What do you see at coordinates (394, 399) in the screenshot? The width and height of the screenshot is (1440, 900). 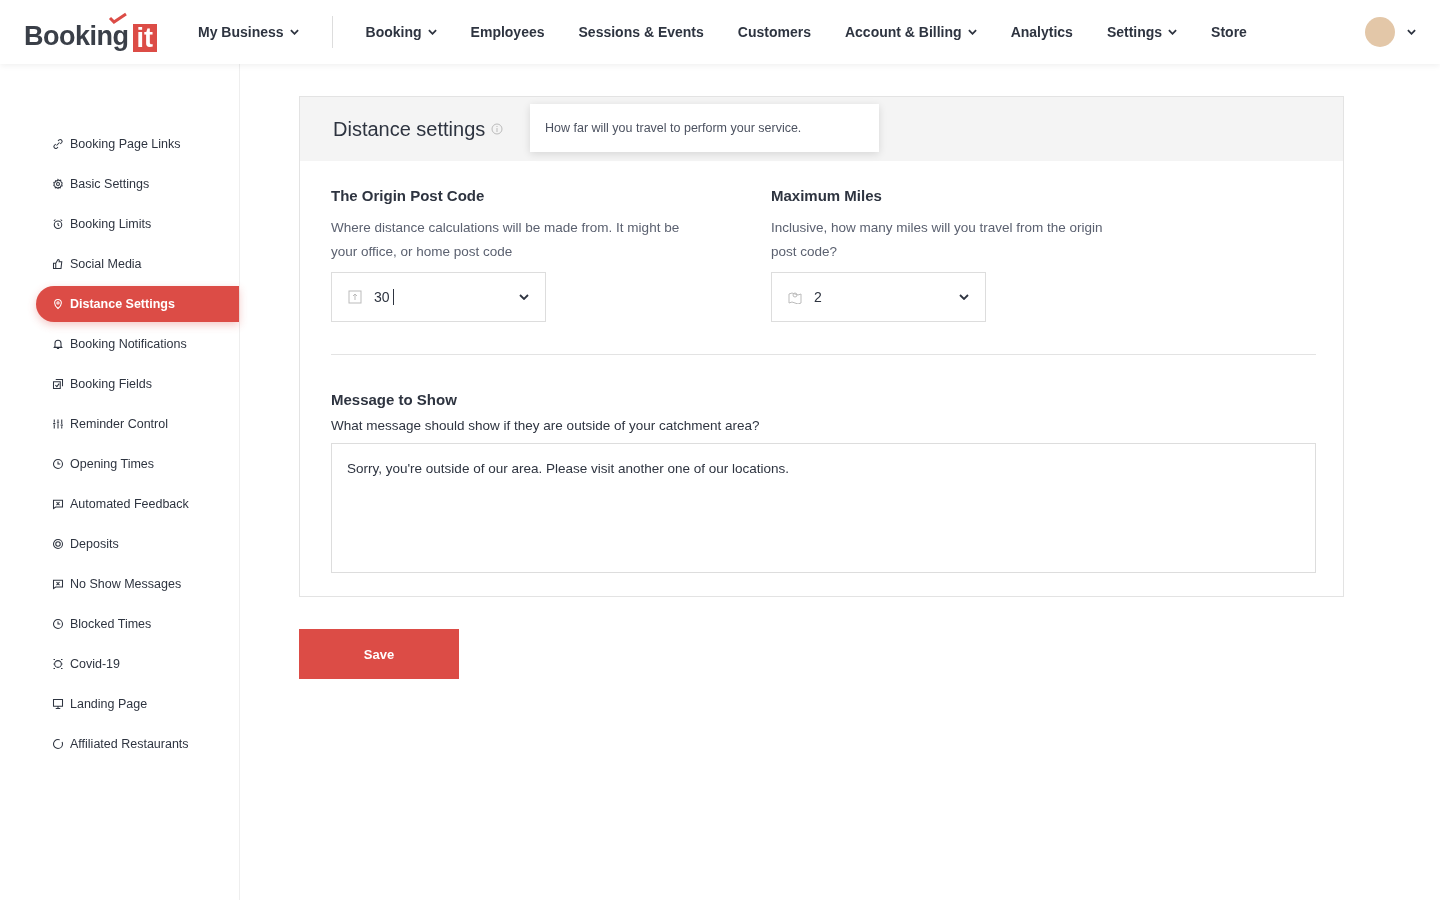 I see `field-label: Message to Show` at bounding box center [394, 399].